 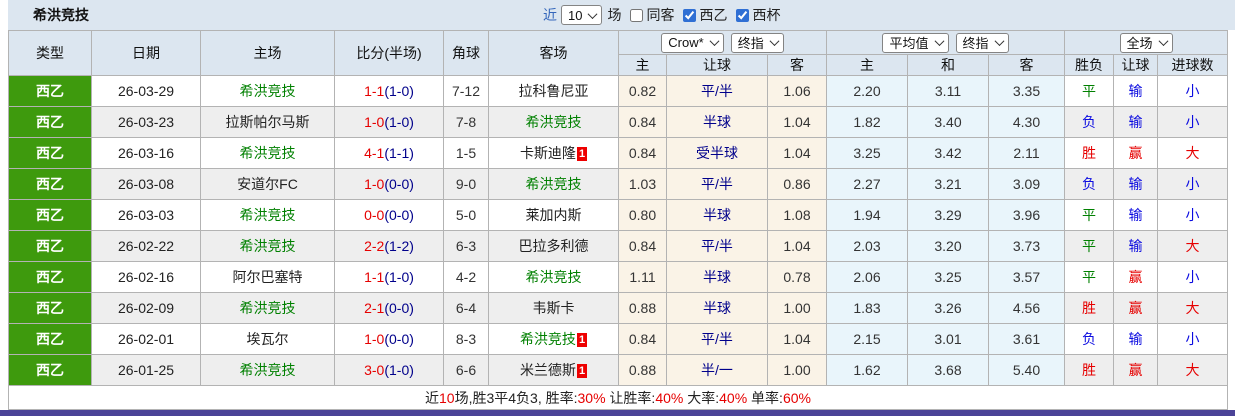 What do you see at coordinates (466, 122) in the screenshot?
I see `corner-cell: 7-8` at bounding box center [466, 122].